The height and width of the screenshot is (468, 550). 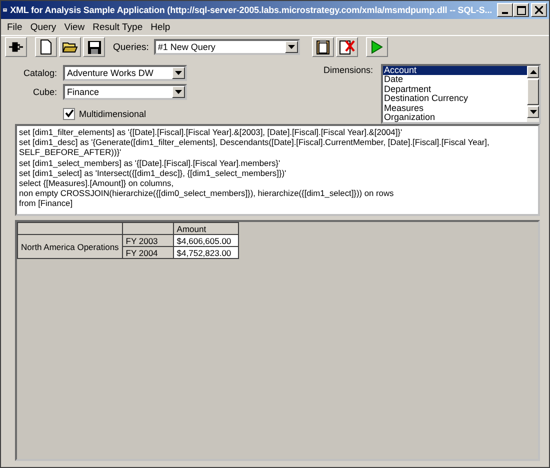 I want to click on list-item: Account, so click(x=455, y=71).